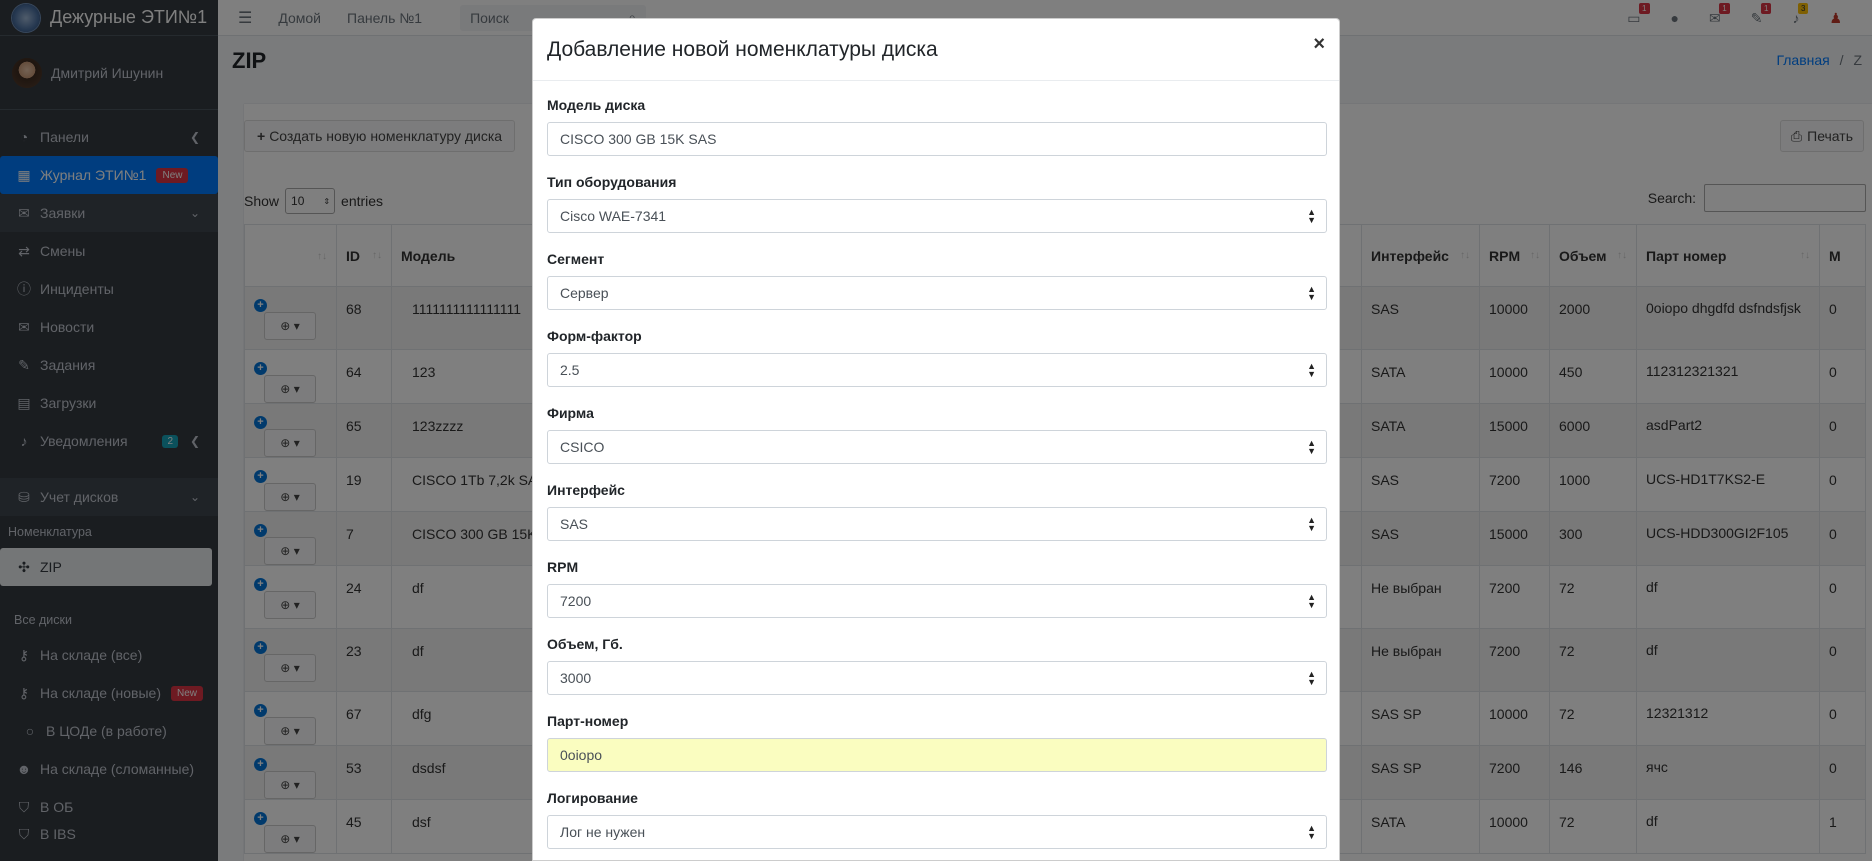 This screenshot has height=861, width=1872. Describe the element at coordinates (594, 336) in the screenshot. I see `field-label: Форм-фактор` at that location.